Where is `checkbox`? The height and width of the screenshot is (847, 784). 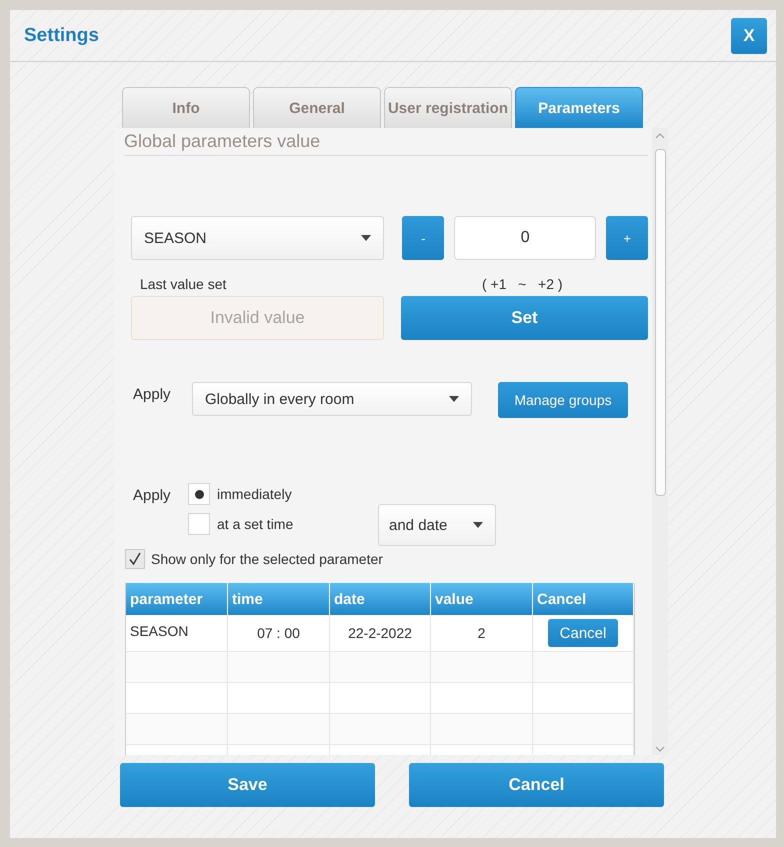 checkbox is located at coordinates (135, 559).